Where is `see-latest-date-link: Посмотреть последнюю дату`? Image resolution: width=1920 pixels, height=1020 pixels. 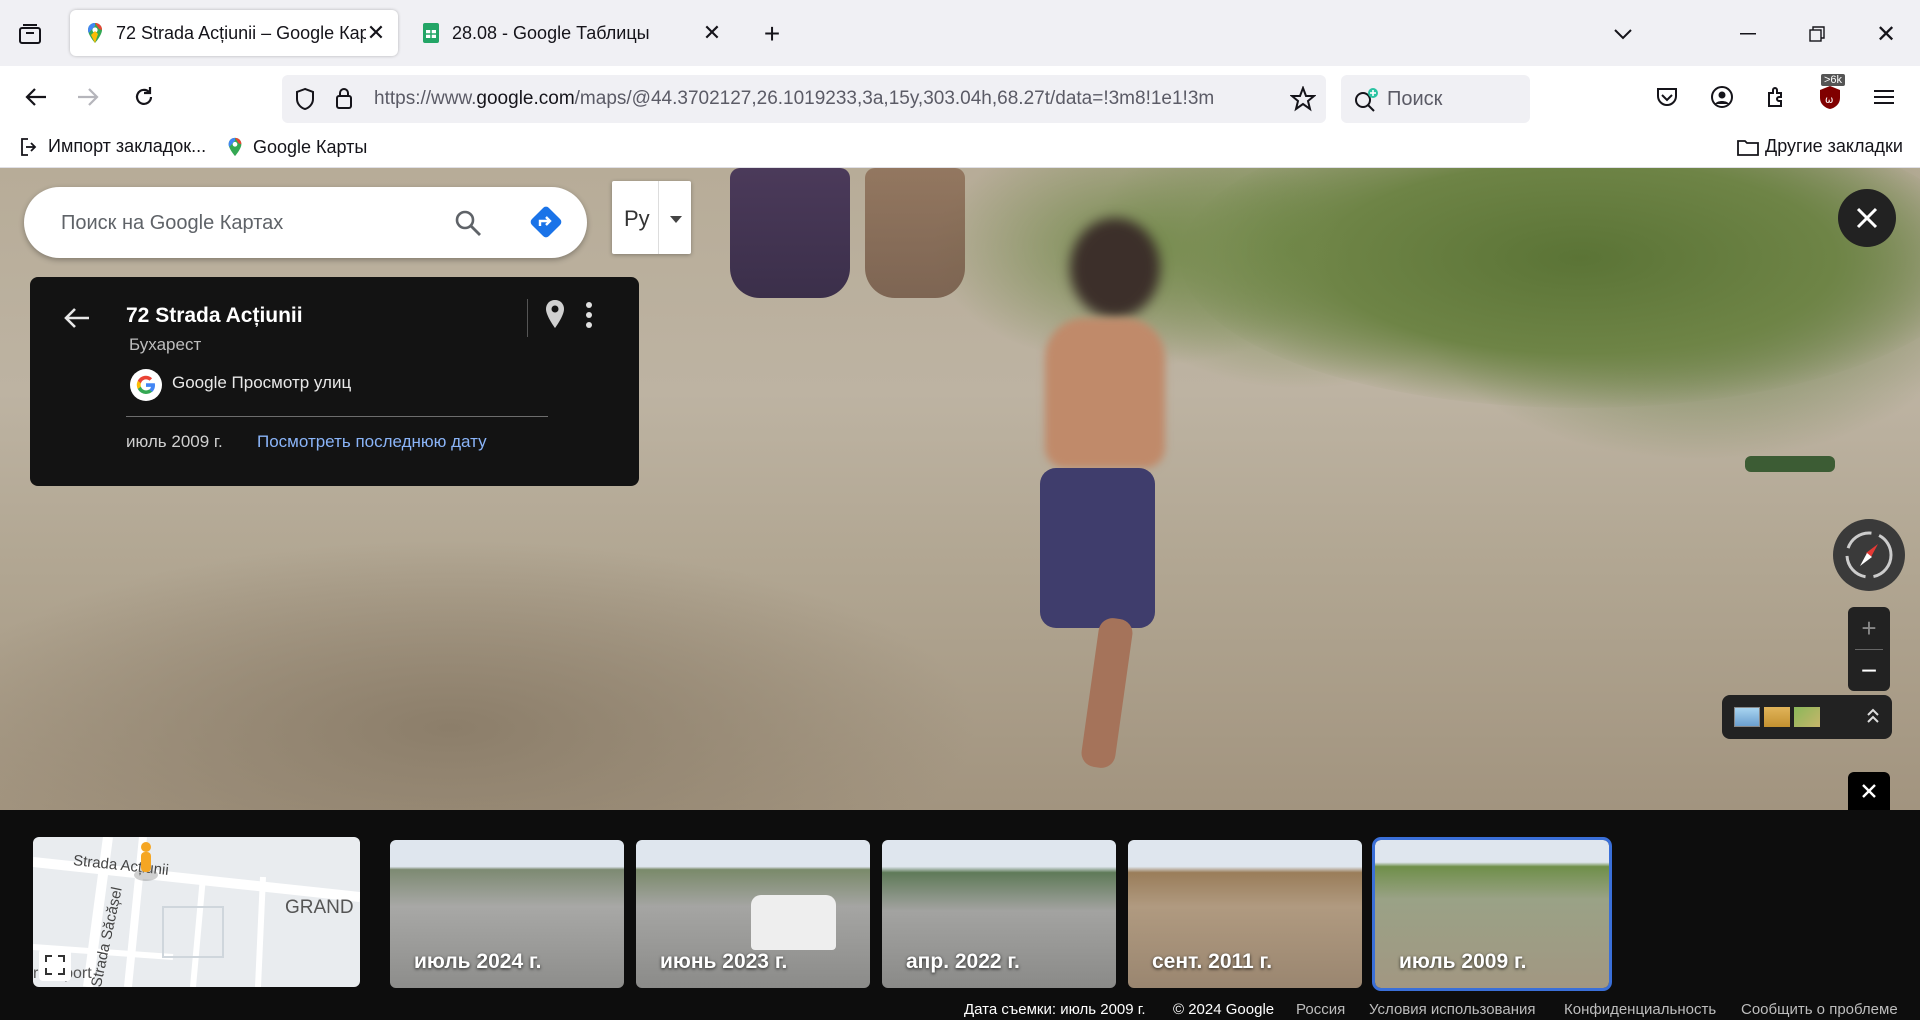
see-latest-date-link: Посмотреть последнюю дату is located at coordinates (372, 442).